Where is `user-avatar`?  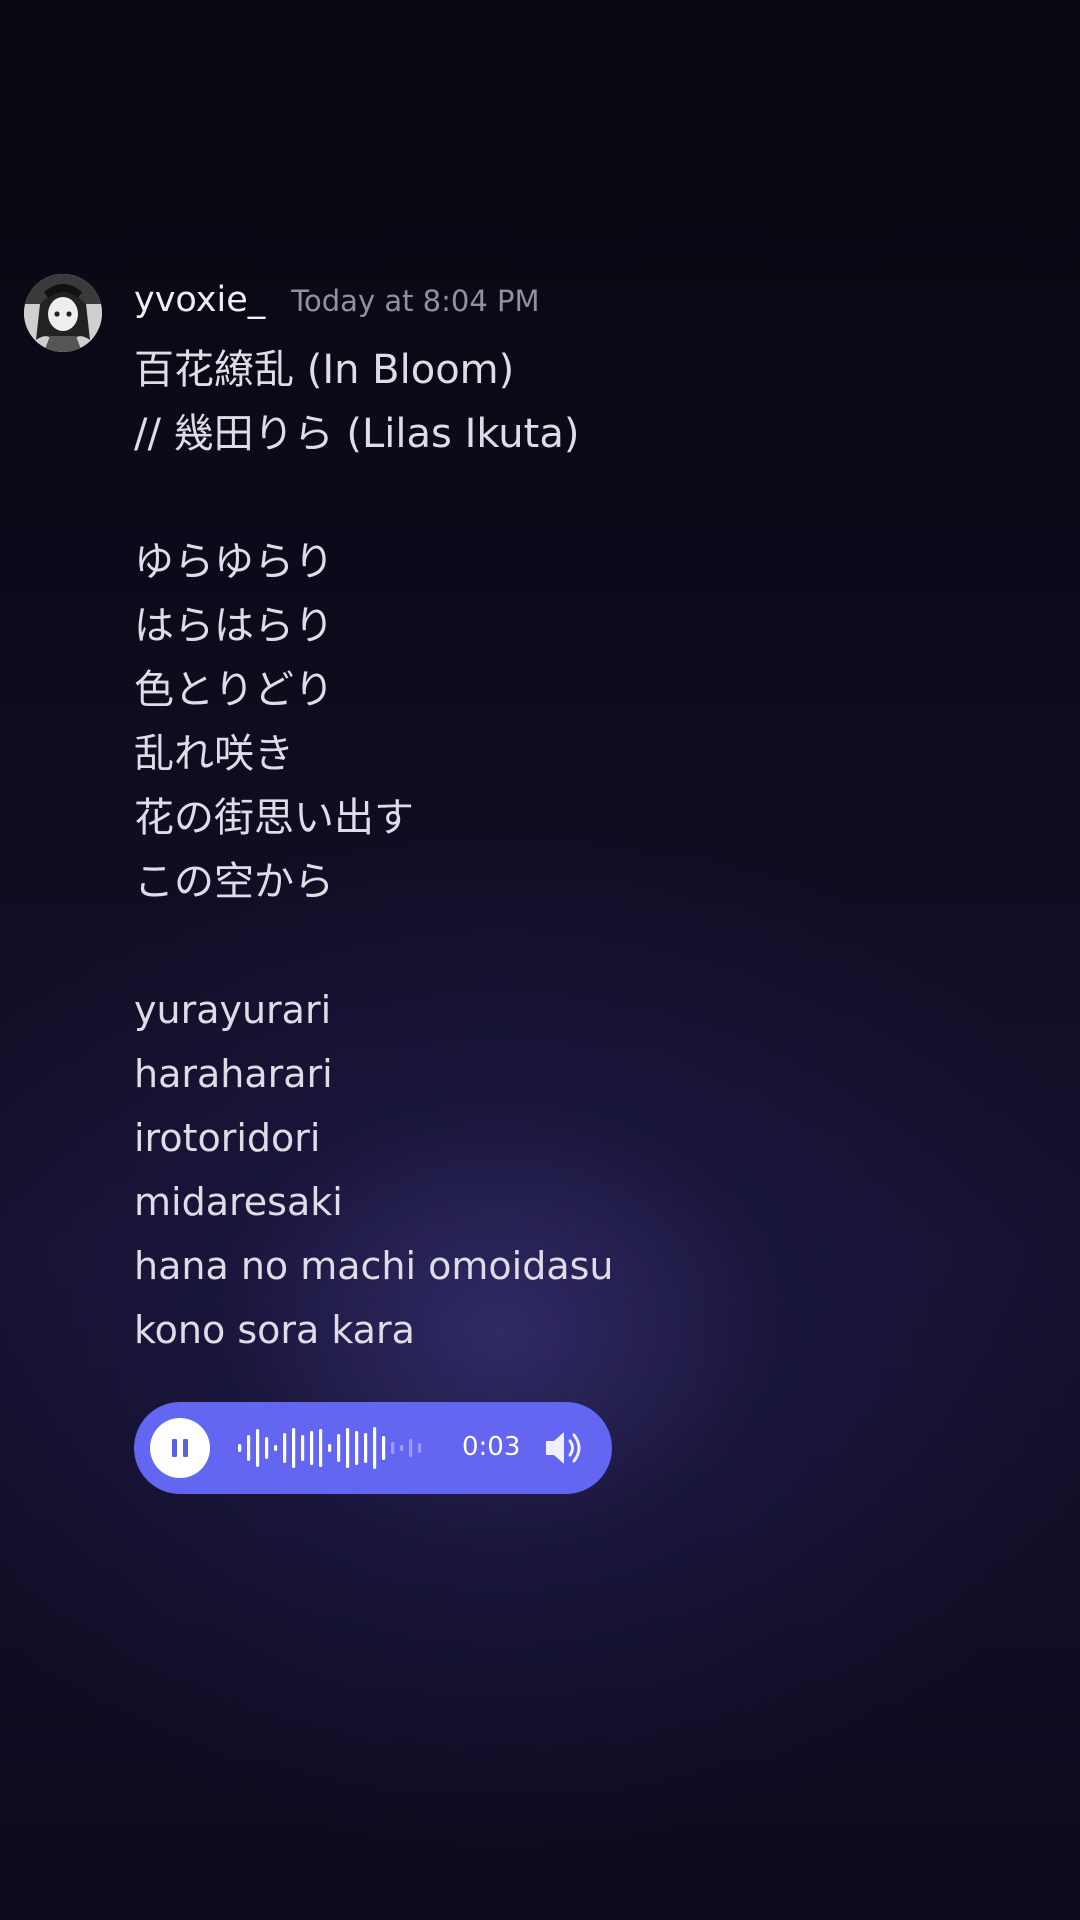
user-avatar is located at coordinates (63, 313).